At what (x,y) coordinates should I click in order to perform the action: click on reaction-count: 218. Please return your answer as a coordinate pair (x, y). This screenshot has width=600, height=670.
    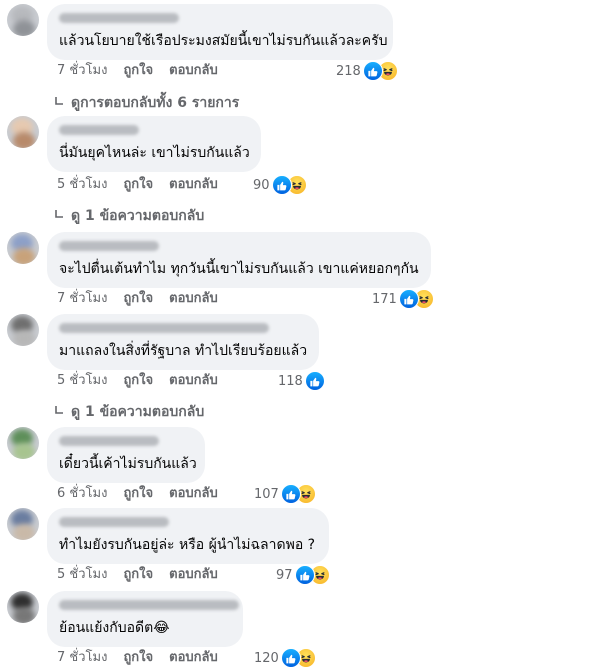
    Looking at the image, I should click on (348, 71).